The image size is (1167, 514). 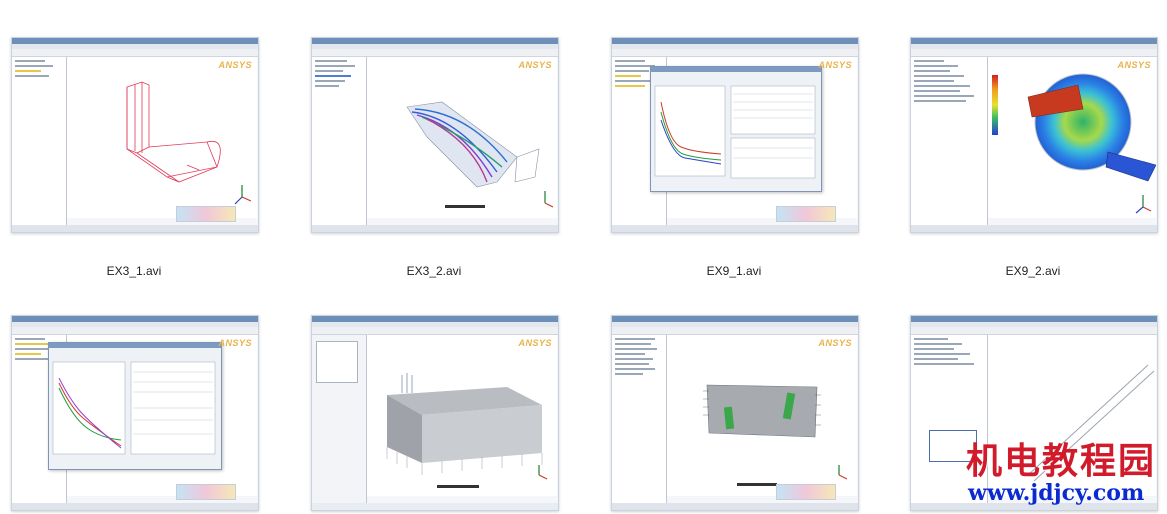 What do you see at coordinates (134, 271) in the screenshot?
I see `thumbnail-caption: EX3_1.avi` at bounding box center [134, 271].